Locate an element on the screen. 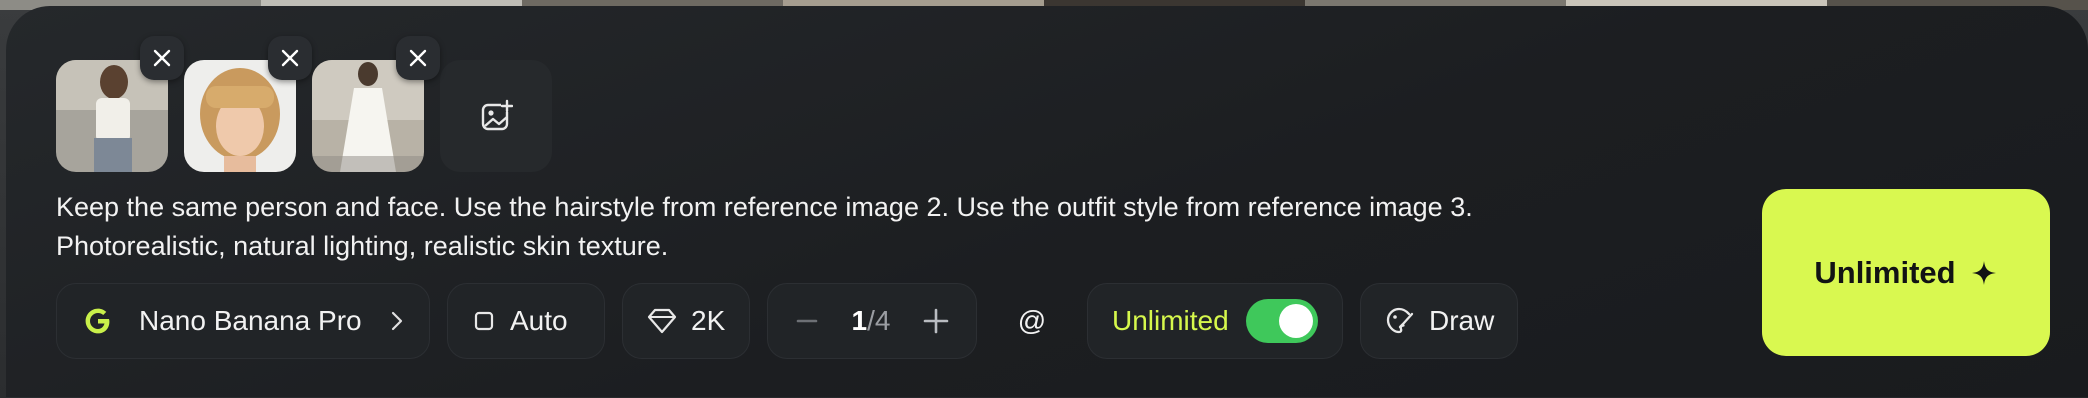 Image resolution: width=2088 pixels, height=398 pixels. toggle-knob is located at coordinates (1296, 321).